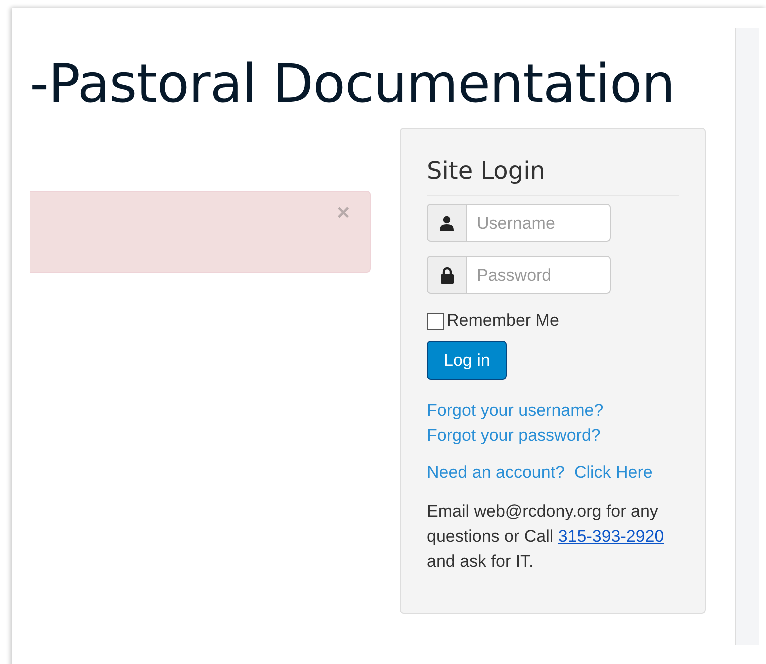  Describe the element at coordinates (553, 473) in the screenshot. I see `signup-link: Need an account? Click Here` at that location.